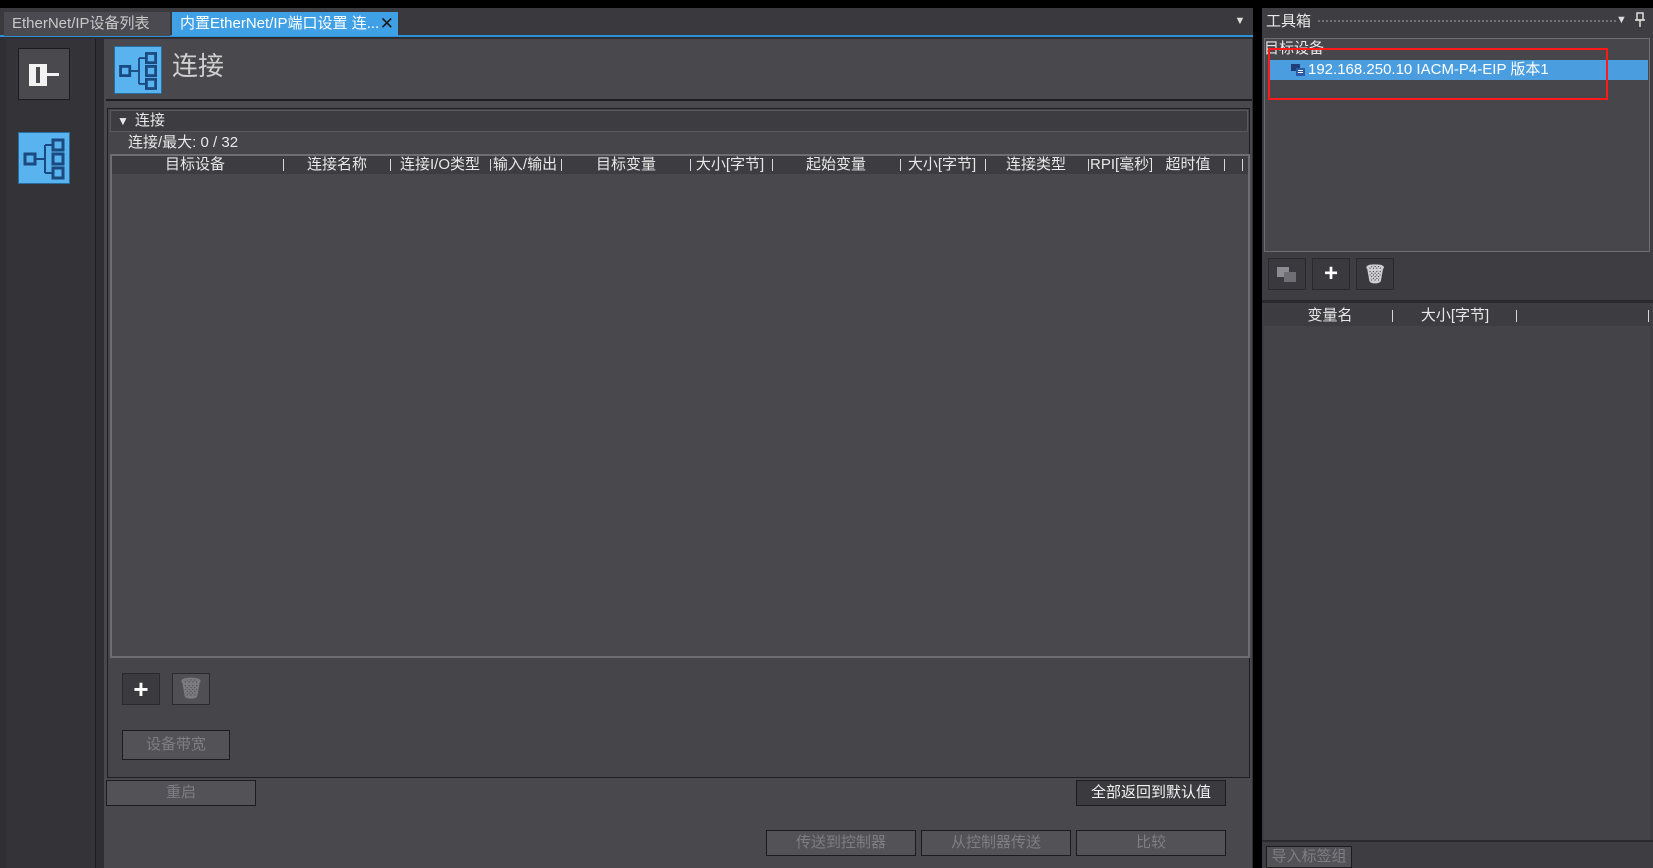  Describe the element at coordinates (1257, 434) in the screenshot. I see `pane-splitter` at that location.